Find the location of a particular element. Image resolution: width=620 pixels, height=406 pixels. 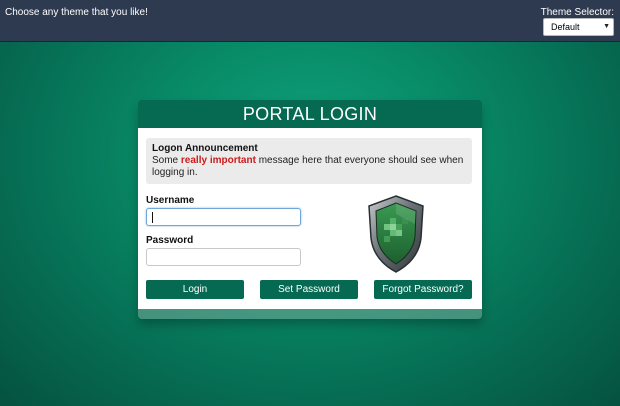

forgot-password-button: Forgot Password? is located at coordinates (423, 289).